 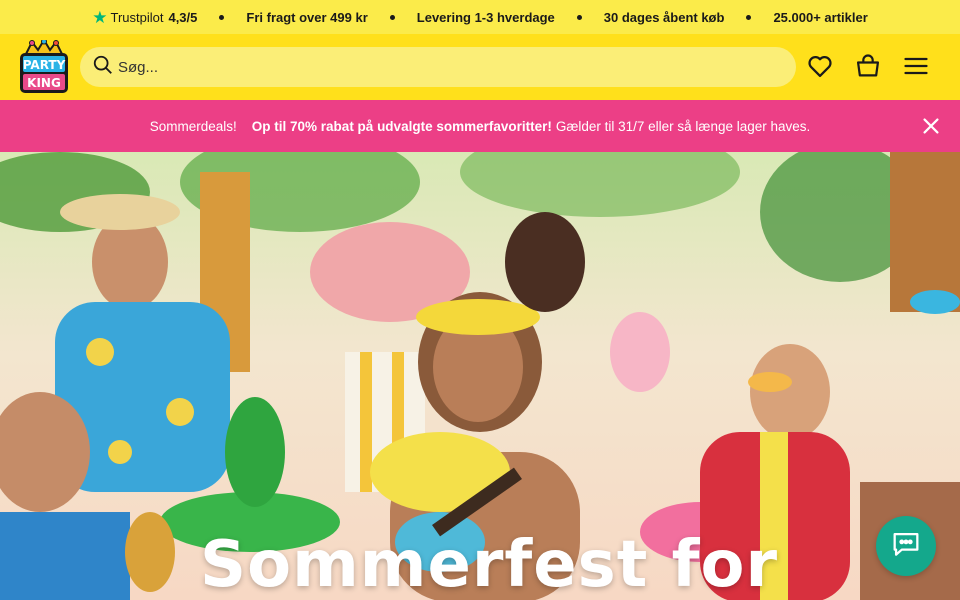 I want to click on usp-free-shipping: Fri fragt over 499 kr, so click(x=307, y=17).